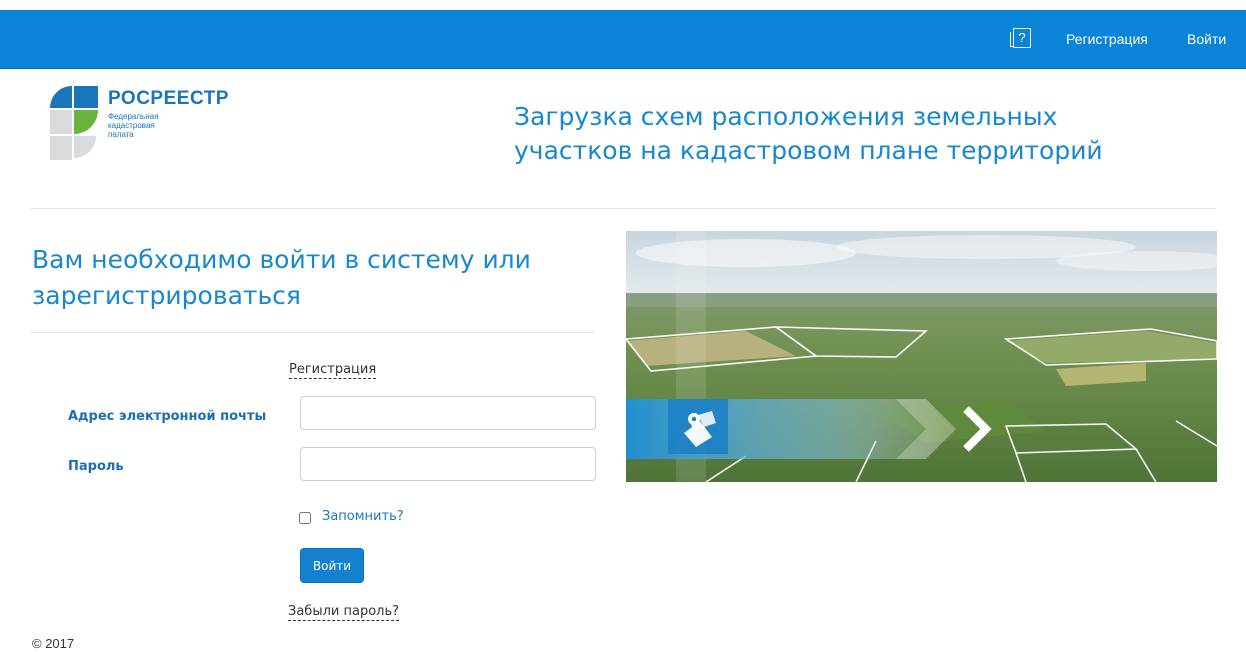 The width and height of the screenshot is (1246, 652). What do you see at coordinates (53, 643) in the screenshot?
I see `copyright: © 2017` at bounding box center [53, 643].